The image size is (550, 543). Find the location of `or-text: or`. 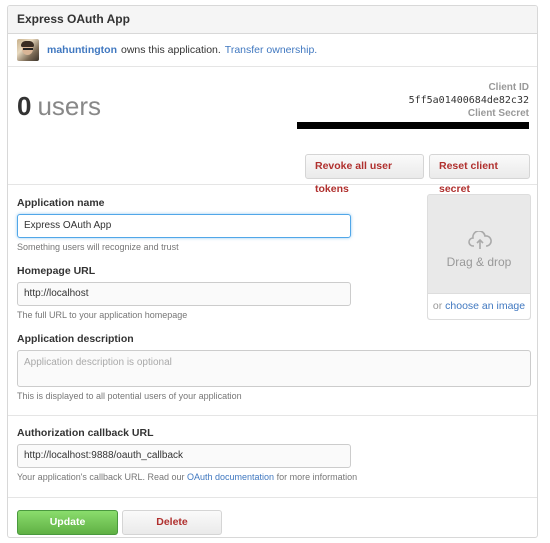

or-text: or is located at coordinates (437, 306).